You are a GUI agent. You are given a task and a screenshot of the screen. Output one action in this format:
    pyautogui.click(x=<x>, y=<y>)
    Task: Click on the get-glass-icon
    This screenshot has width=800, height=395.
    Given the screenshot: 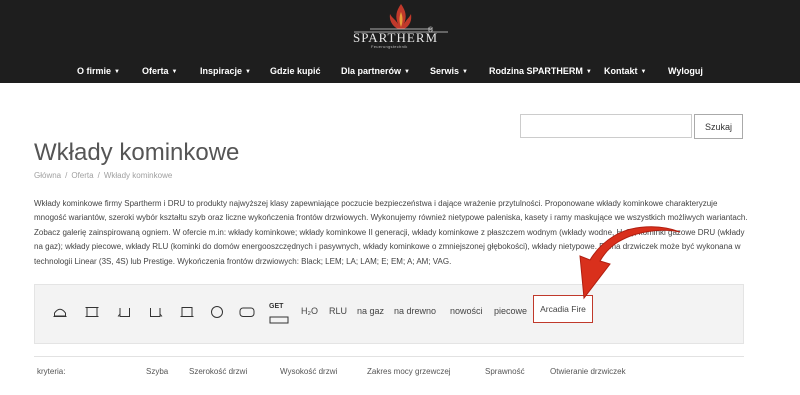 What is the action you would take?
    pyautogui.click(x=279, y=320)
    